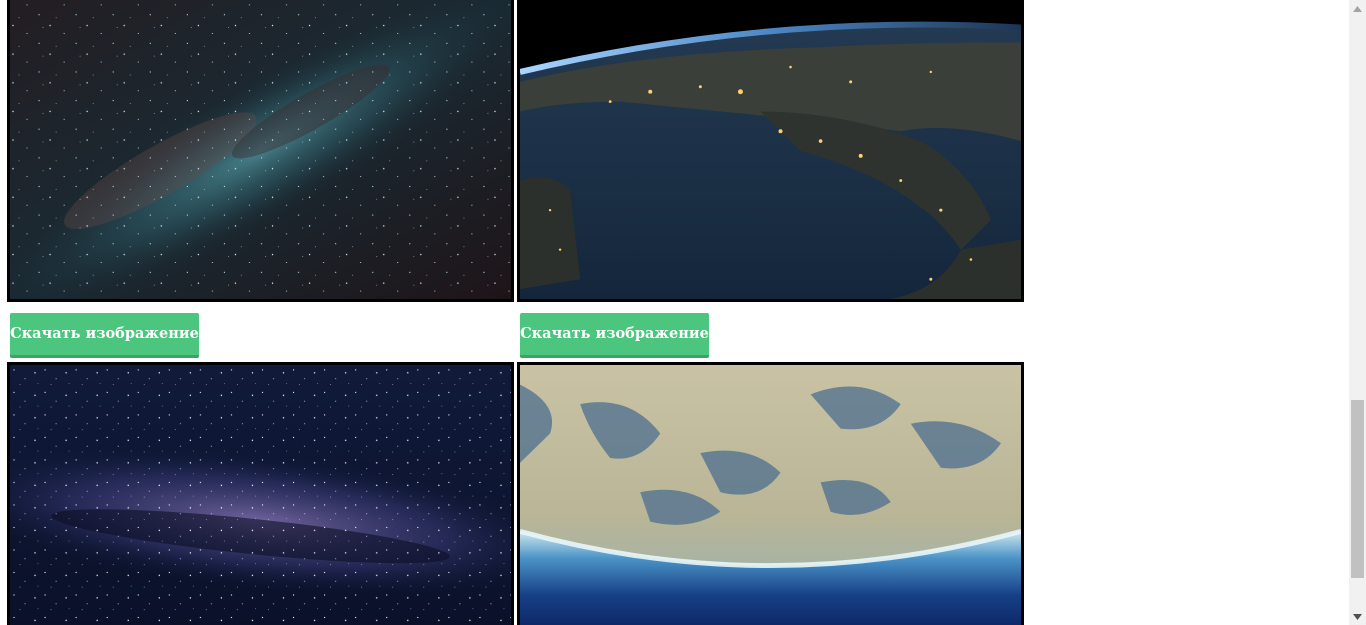 The image size is (1366, 625). What do you see at coordinates (1357, 489) in the screenshot?
I see `scrollbar-thumb` at bounding box center [1357, 489].